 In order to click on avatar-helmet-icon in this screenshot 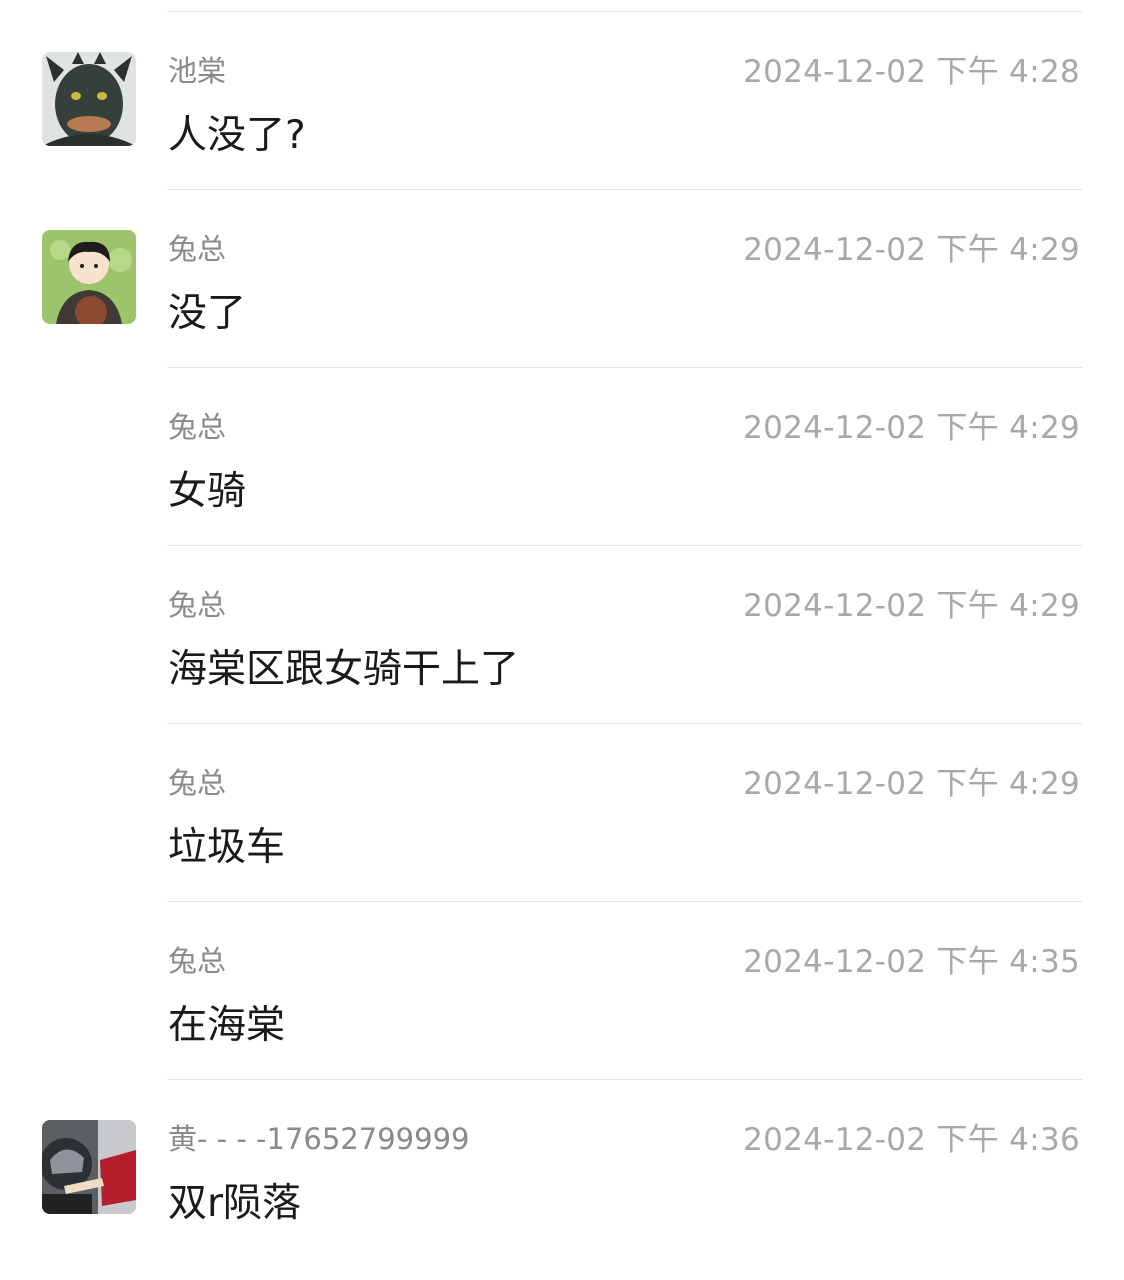, I will do `click(89, 1167)`.